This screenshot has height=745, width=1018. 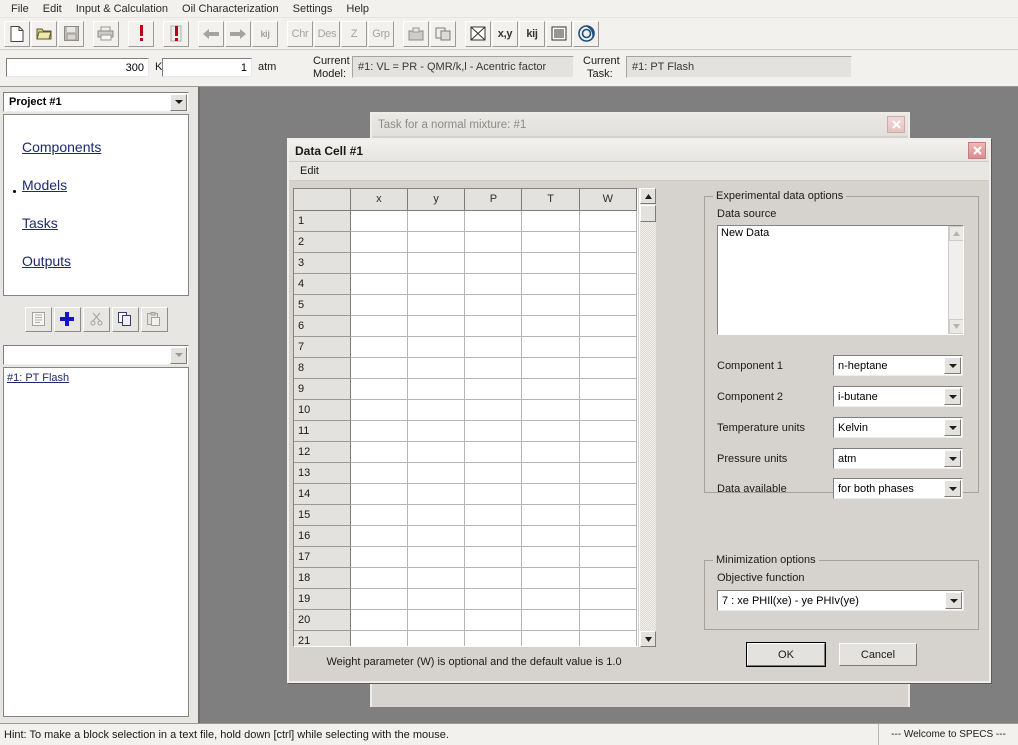 I want to click on scrollbar-thumb, so click(x=648, y=213).